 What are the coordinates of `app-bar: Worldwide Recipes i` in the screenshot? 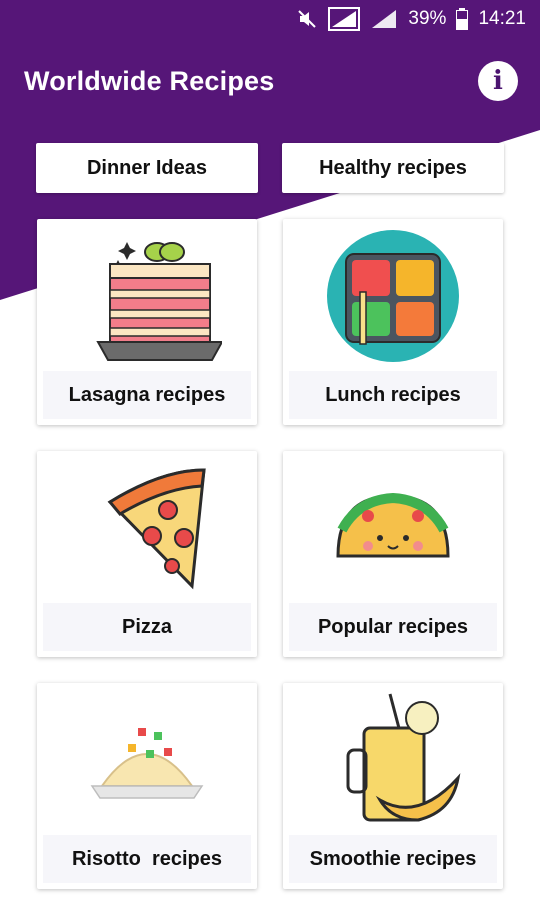 It's located at (270, 81).